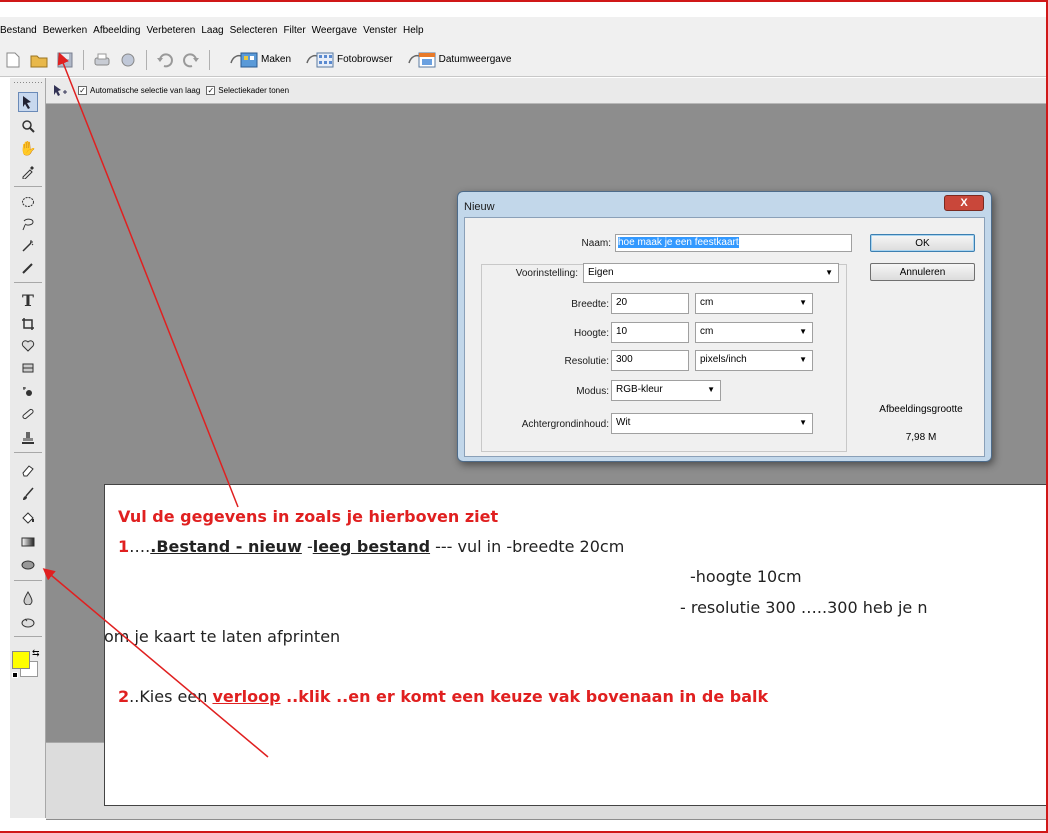 Image resolution: width=1048 pixels, height=833 pixels. I want to click on ok-button: OK, so click(922, 243).